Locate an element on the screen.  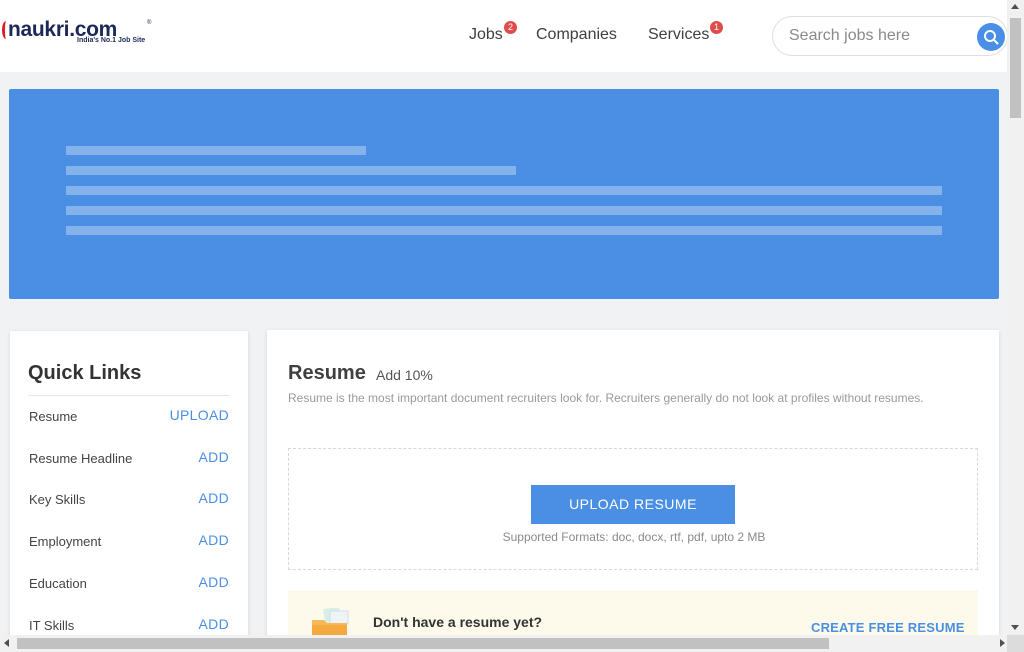
quick-link-resume: Resume UPLOAD is located at coordinates (129, 417).